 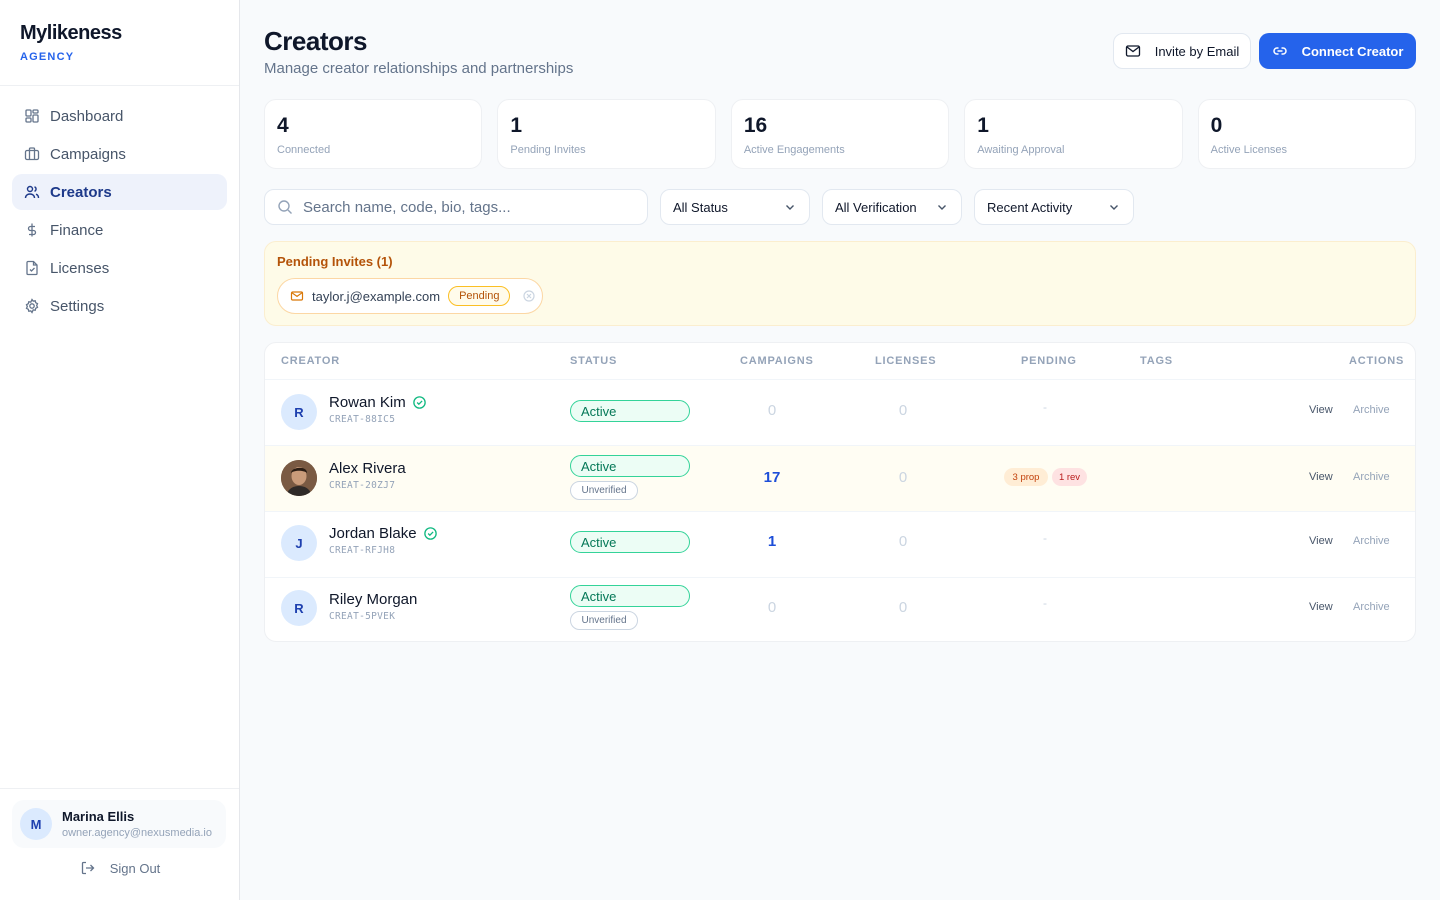 What do you see at coordinates (362, 550) in the screenshot?
I see `creator-code: CREAT-RFJH8` at bounding box center [362, 550].